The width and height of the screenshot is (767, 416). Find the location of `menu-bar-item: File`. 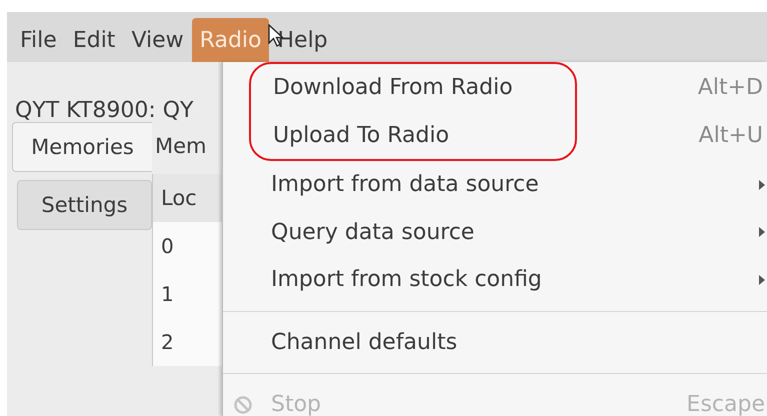

menu-bar-item: File is located at coordinates (38, 40).